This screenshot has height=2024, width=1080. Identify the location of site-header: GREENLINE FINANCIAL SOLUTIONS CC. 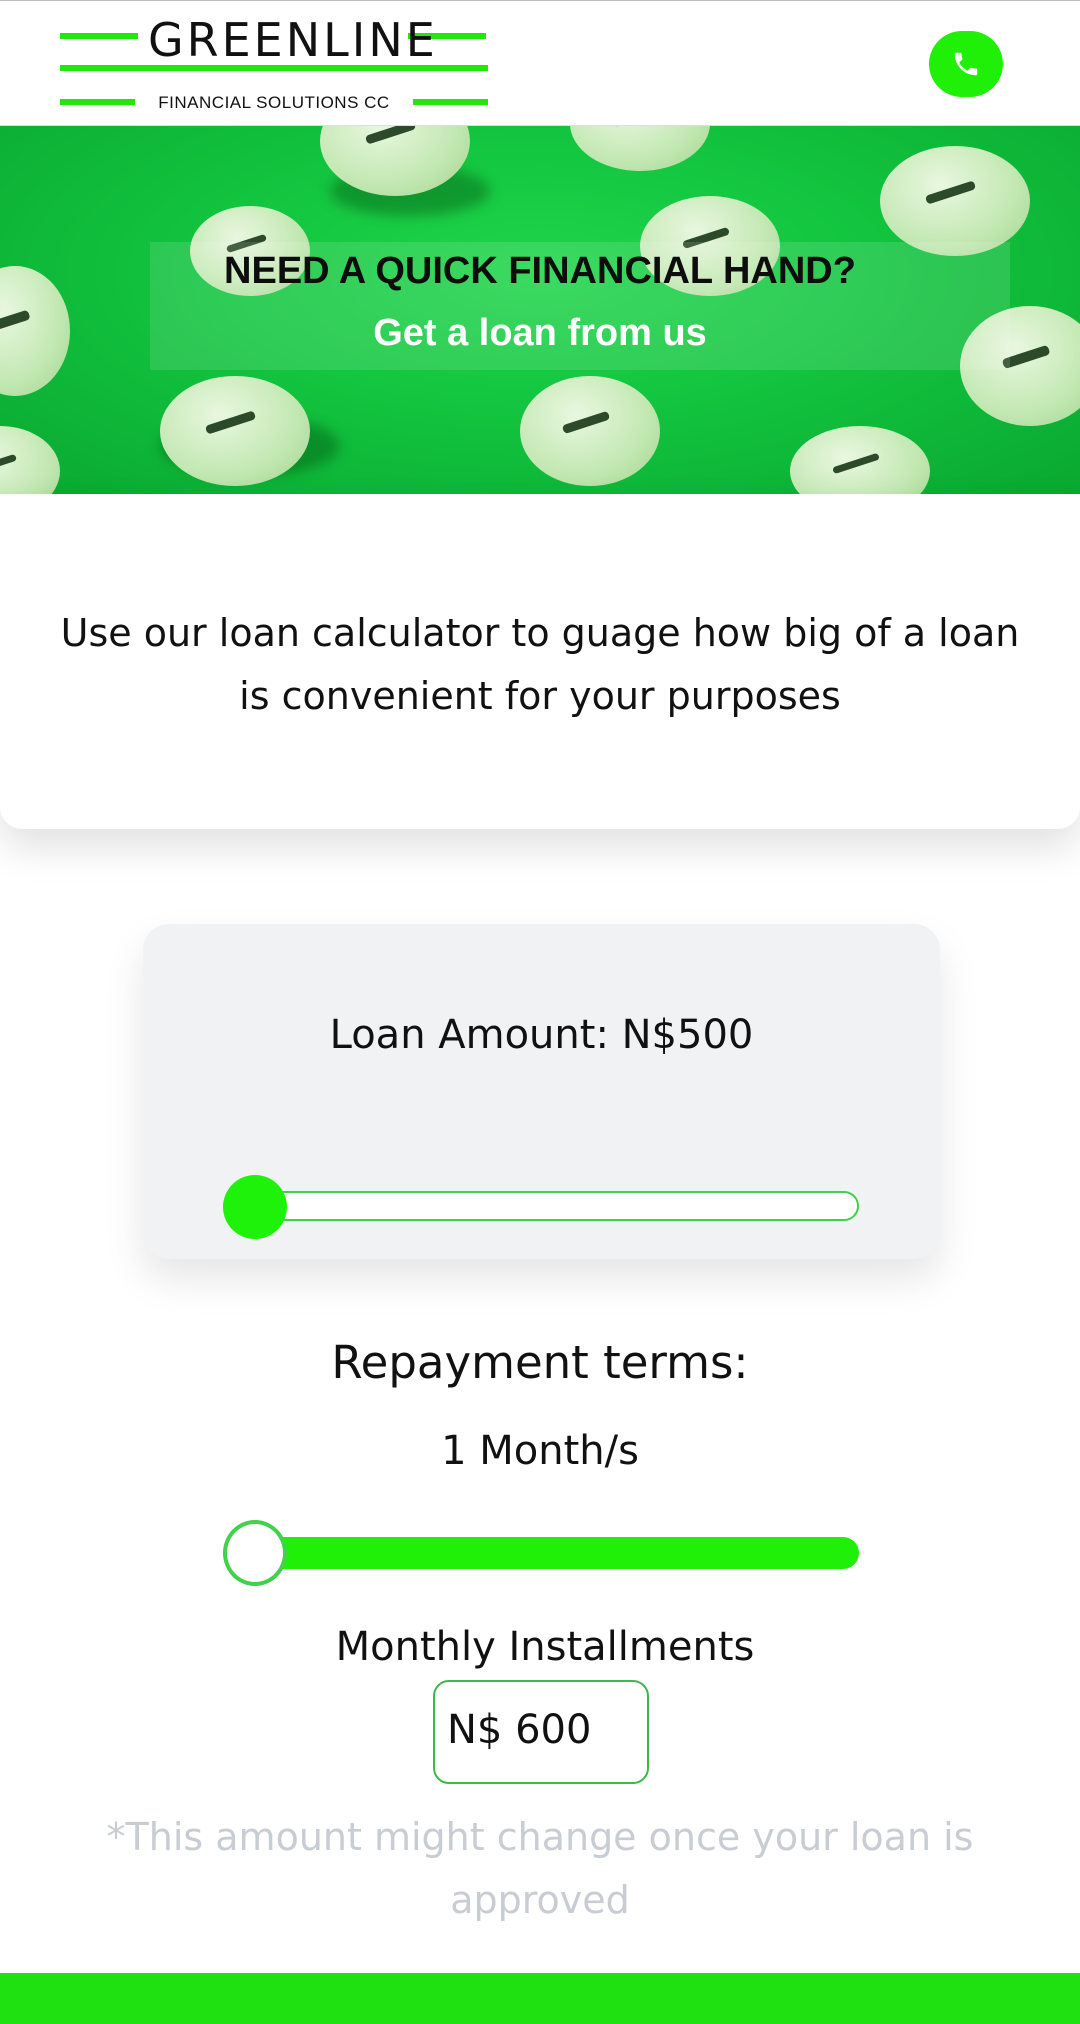
(540, 63).